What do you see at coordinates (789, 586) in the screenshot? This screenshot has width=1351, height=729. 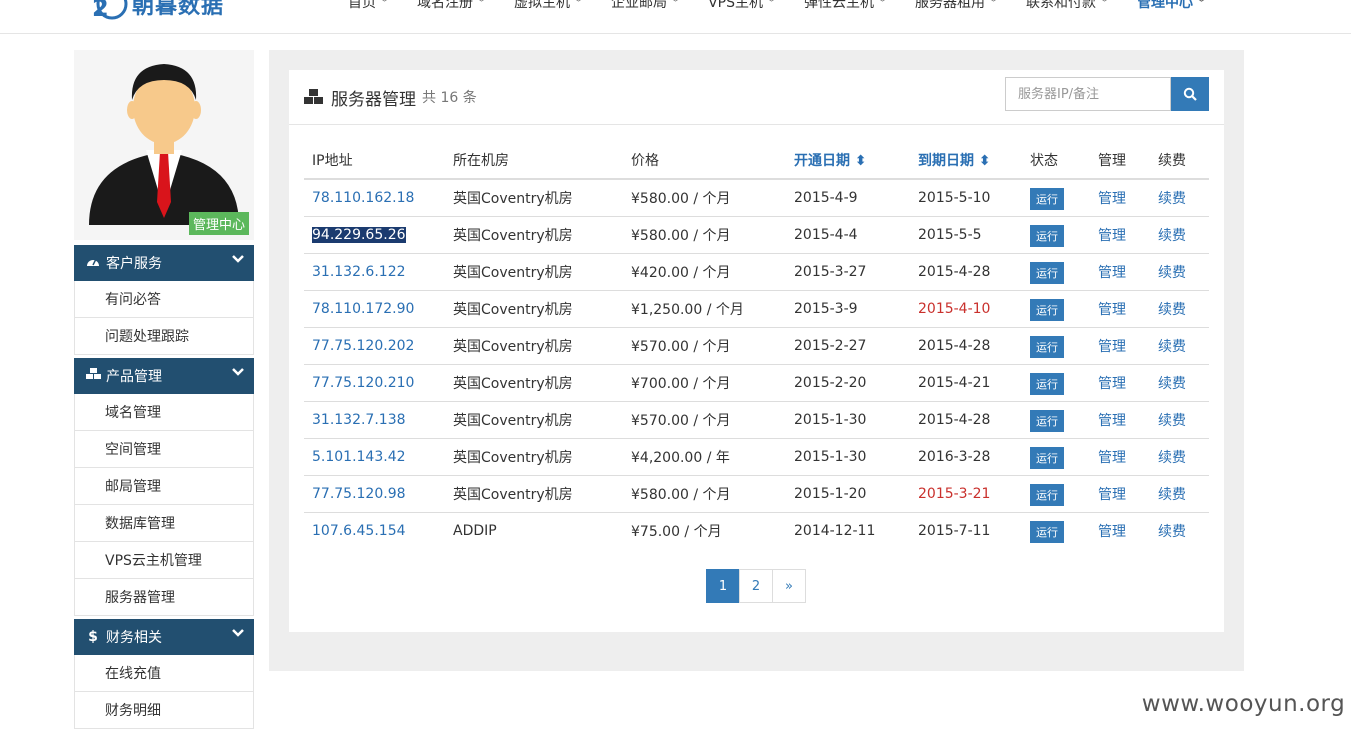 I see `page-next: »` at bounding box center [789, 586].